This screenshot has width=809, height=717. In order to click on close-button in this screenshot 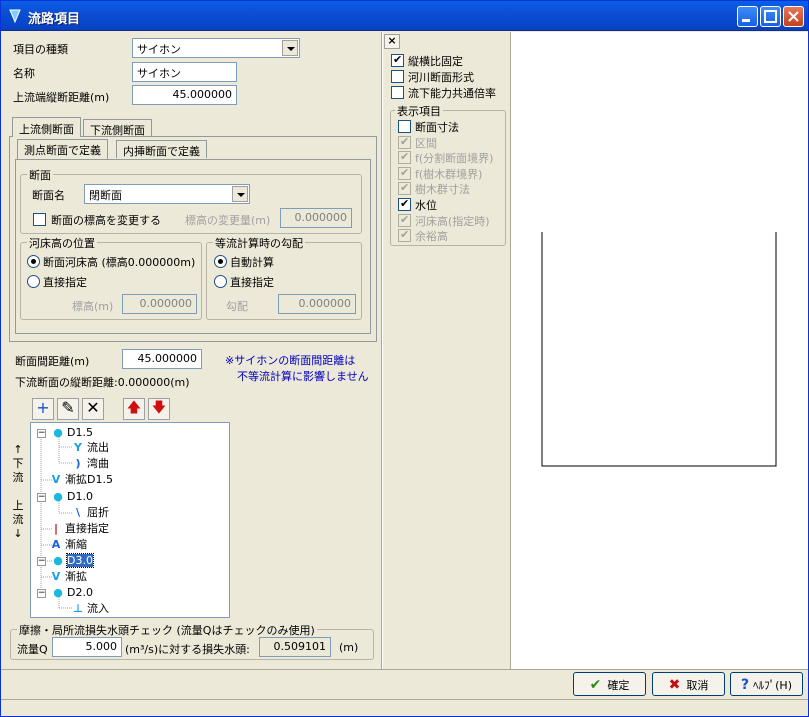, I will do `click(793, 16)`.